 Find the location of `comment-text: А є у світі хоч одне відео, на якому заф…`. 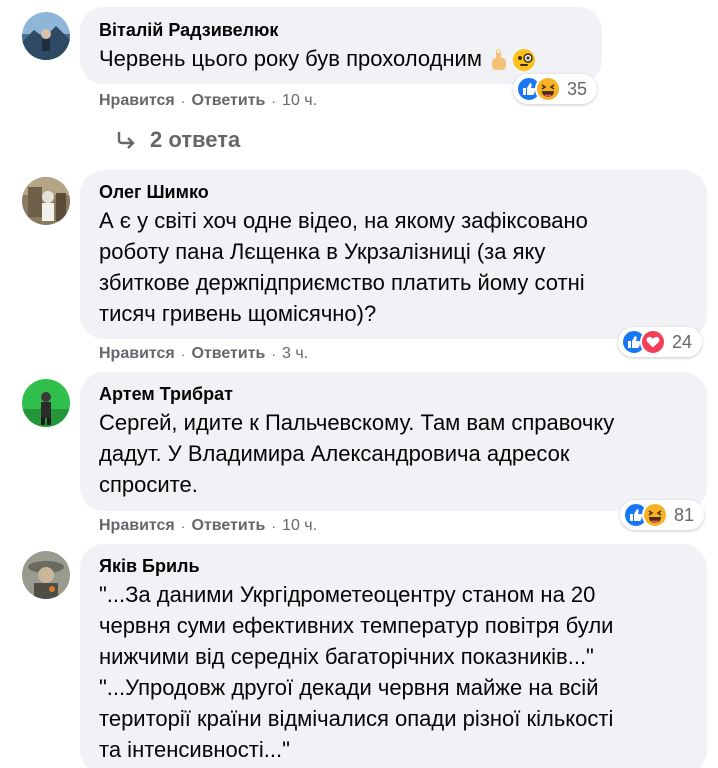

comment-text: А є у світі хоч одне відео, на якому заф… is located at coordinates (343, 267).